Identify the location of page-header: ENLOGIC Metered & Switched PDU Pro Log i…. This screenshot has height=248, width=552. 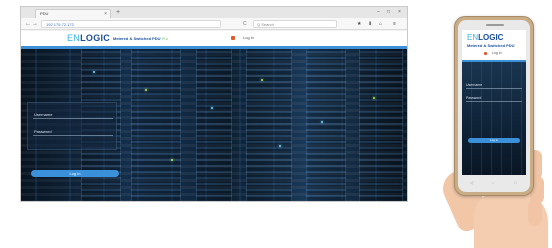
(214, 38).